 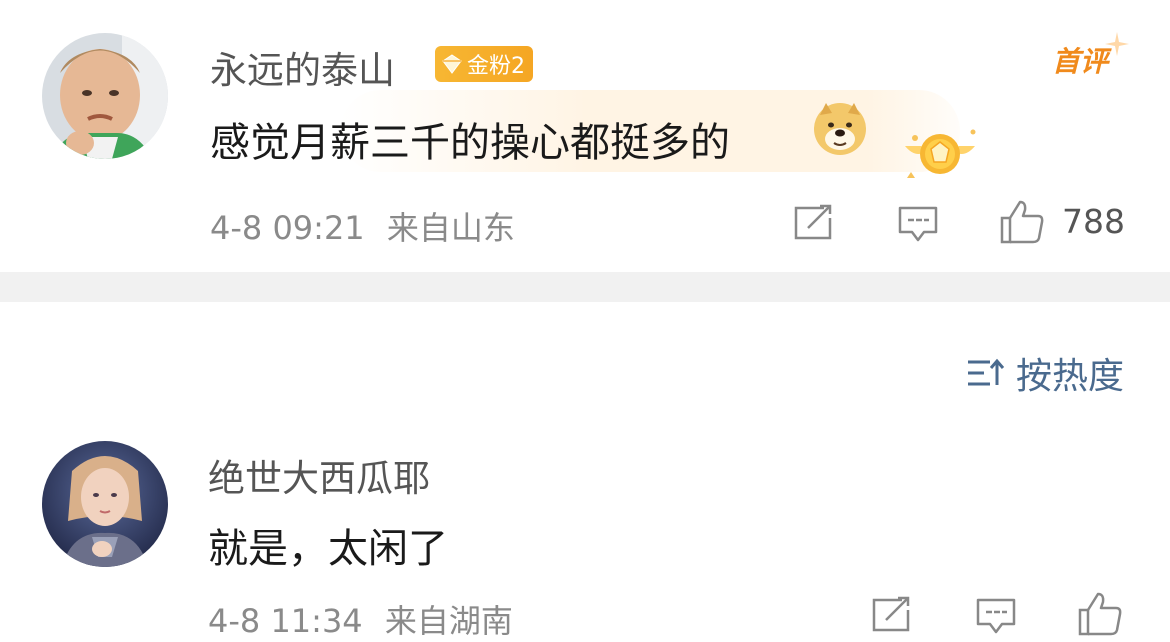 What do you see at coordinates (1093, 221) in the screenshot?
I see `like-count: 788` at bounding box center [1093, 221].